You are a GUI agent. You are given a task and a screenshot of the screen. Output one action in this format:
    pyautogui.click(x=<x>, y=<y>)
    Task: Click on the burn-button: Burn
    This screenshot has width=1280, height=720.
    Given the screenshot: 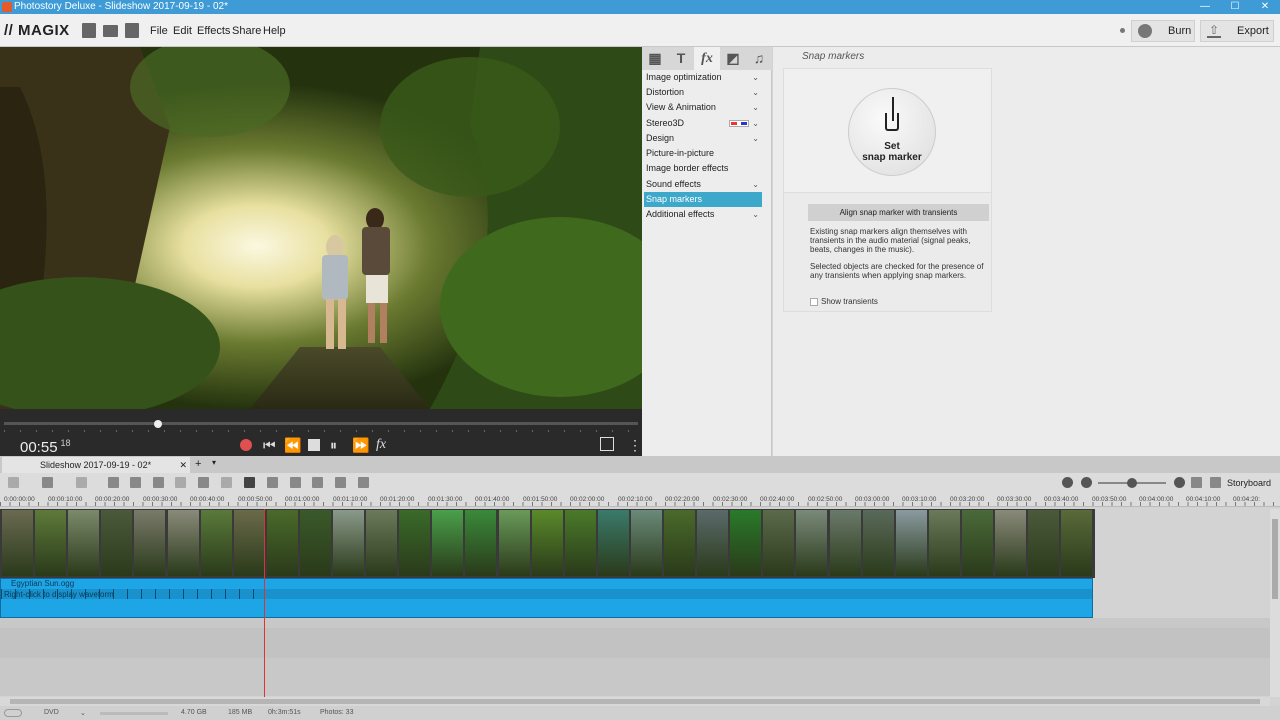 What is the action you would take?
    pyautogui.click(x=1163, y=31)
    